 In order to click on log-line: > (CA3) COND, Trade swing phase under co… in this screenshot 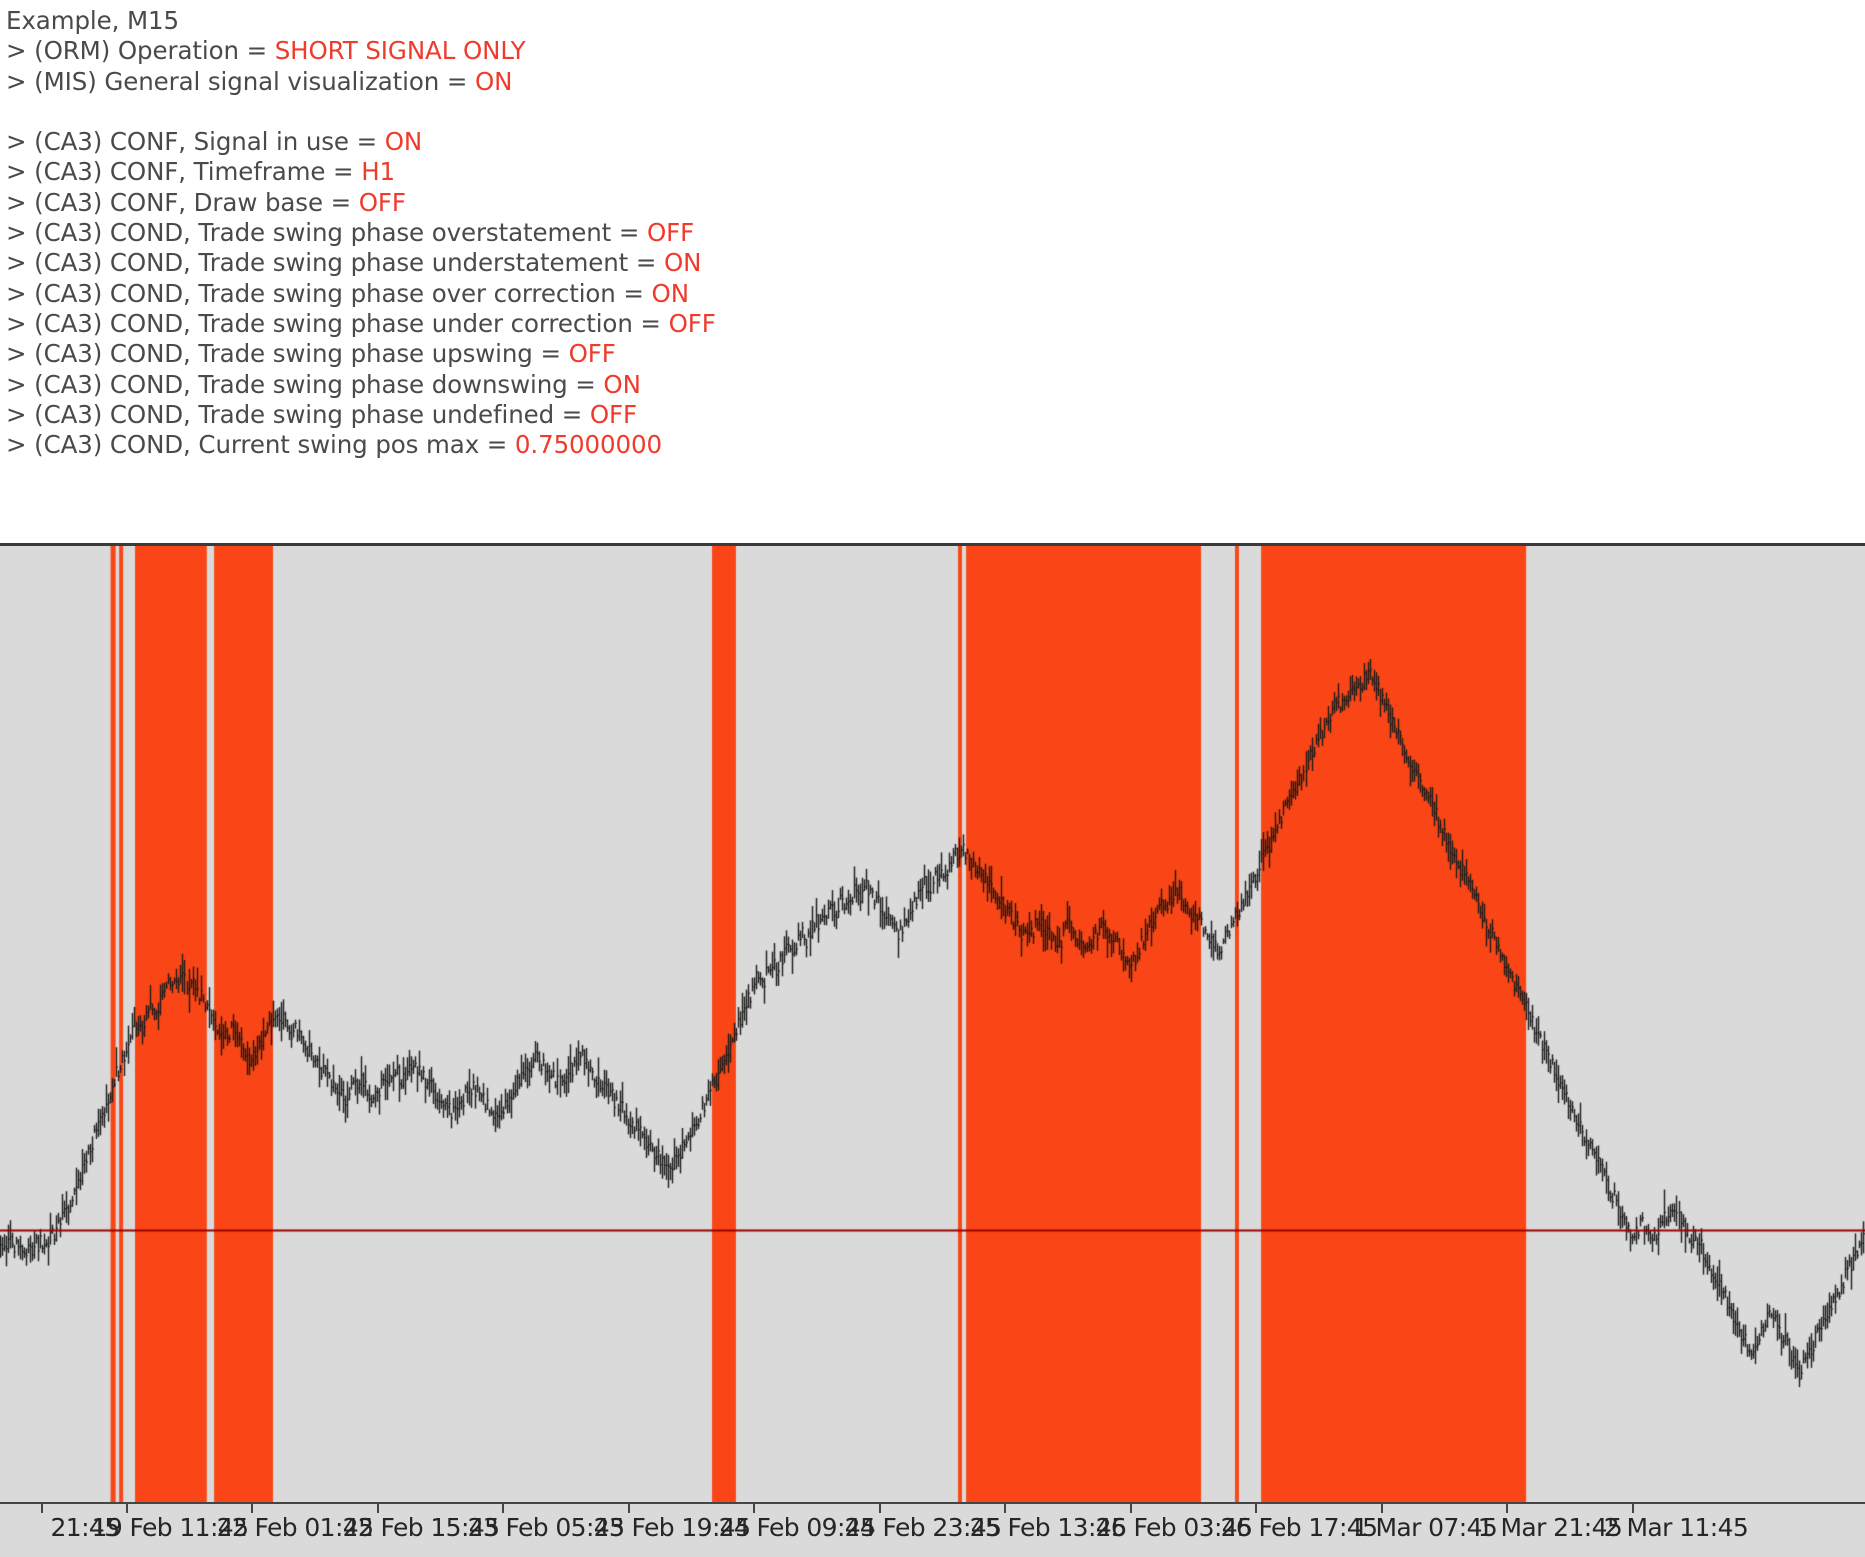, I will do `click(935, 324)`.